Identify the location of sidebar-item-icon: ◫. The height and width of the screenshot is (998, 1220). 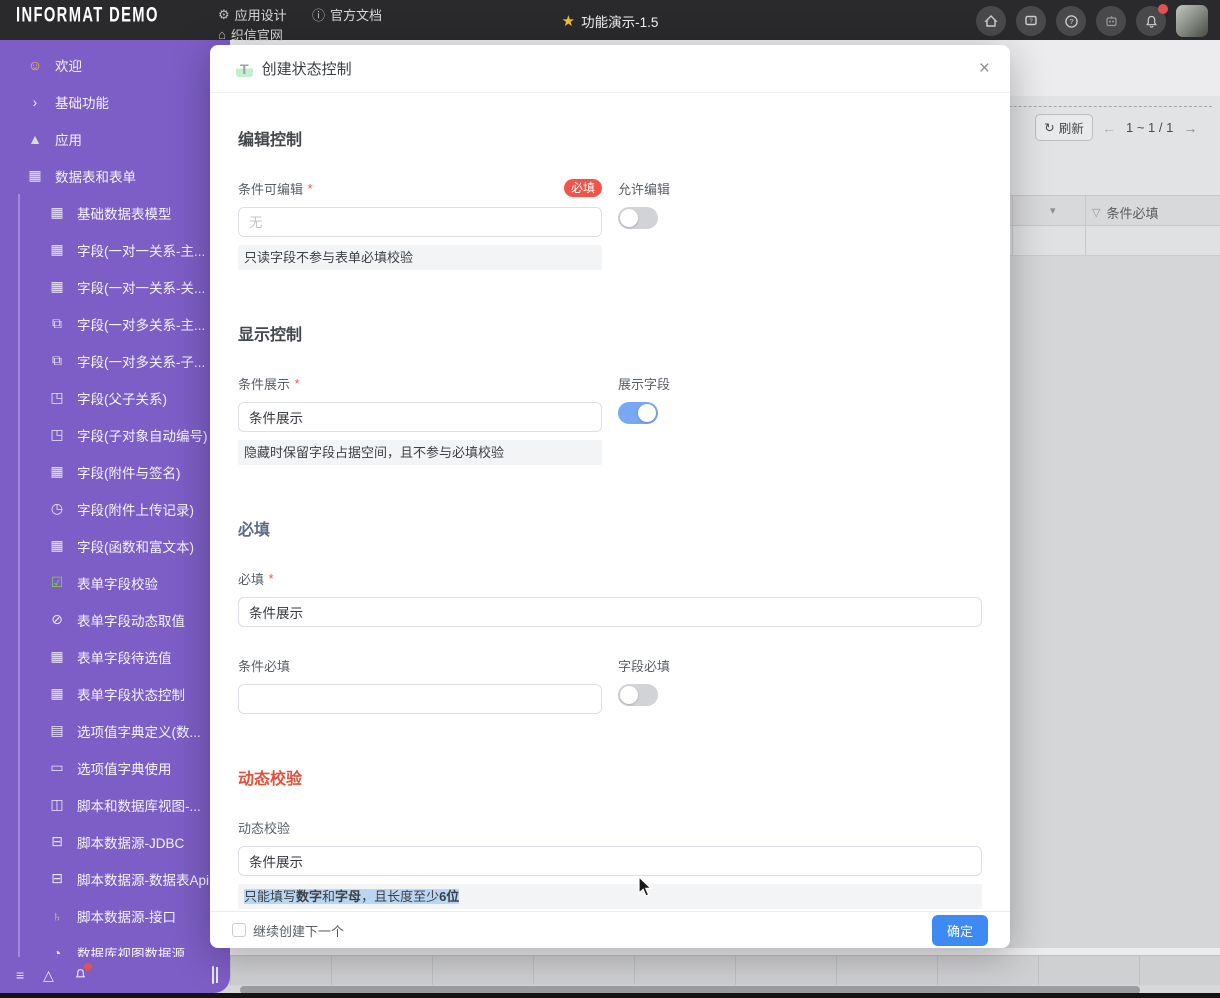
(57, 804).